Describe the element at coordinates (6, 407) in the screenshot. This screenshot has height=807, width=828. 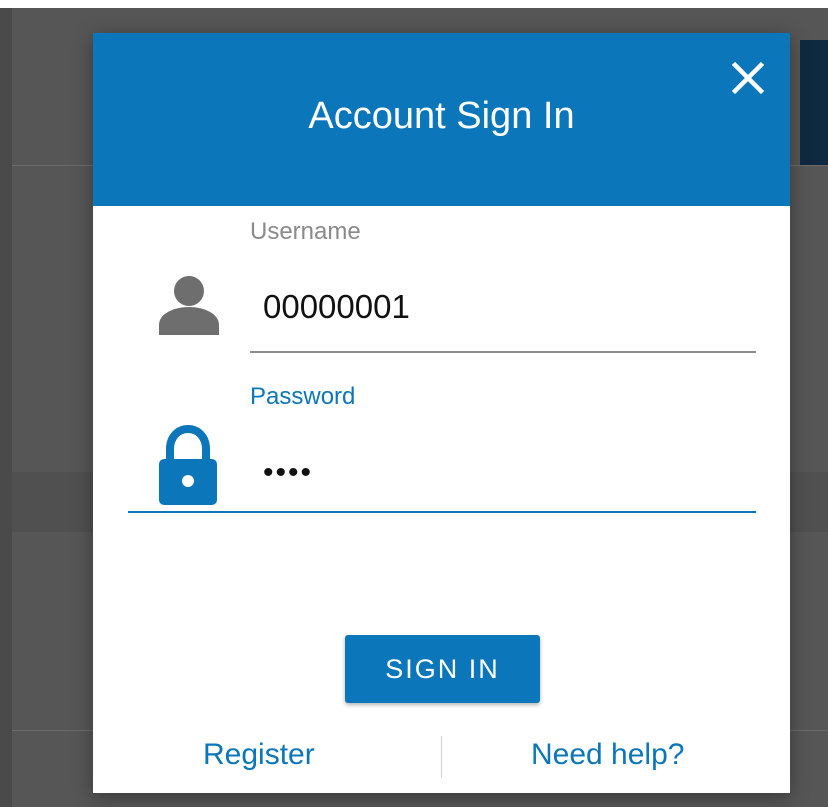
I see `background-left-edge` at that location.